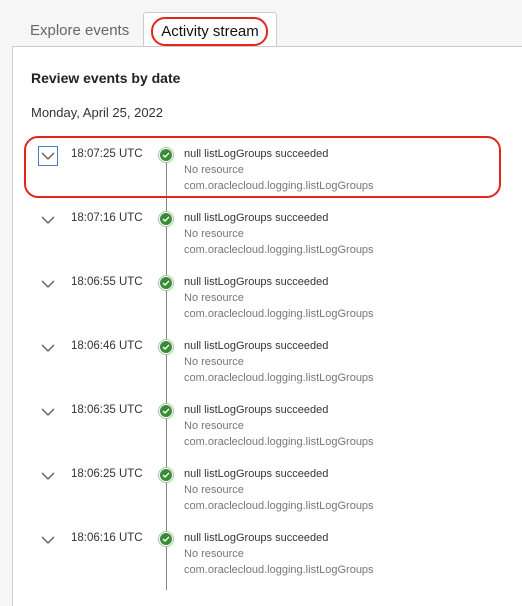 The height and width of the screenshot is (606, 522). What do you see at coordinates (107, 346) in the screenshot?
I see `event-time: 18:06:46 UTC` at bounding box center [107, 346].